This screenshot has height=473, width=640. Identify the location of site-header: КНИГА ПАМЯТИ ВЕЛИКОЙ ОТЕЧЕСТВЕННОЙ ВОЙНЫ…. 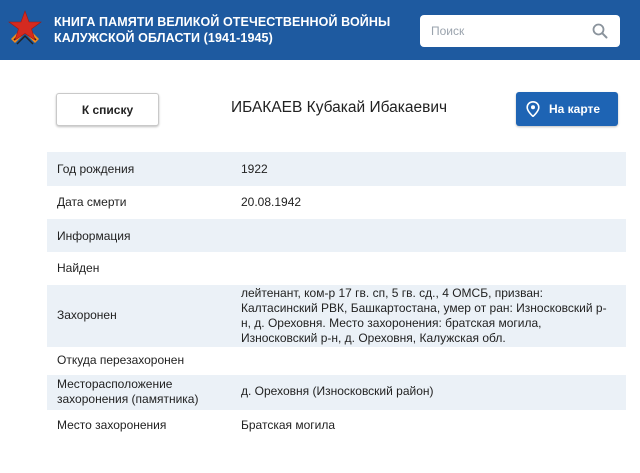
(320, 30).